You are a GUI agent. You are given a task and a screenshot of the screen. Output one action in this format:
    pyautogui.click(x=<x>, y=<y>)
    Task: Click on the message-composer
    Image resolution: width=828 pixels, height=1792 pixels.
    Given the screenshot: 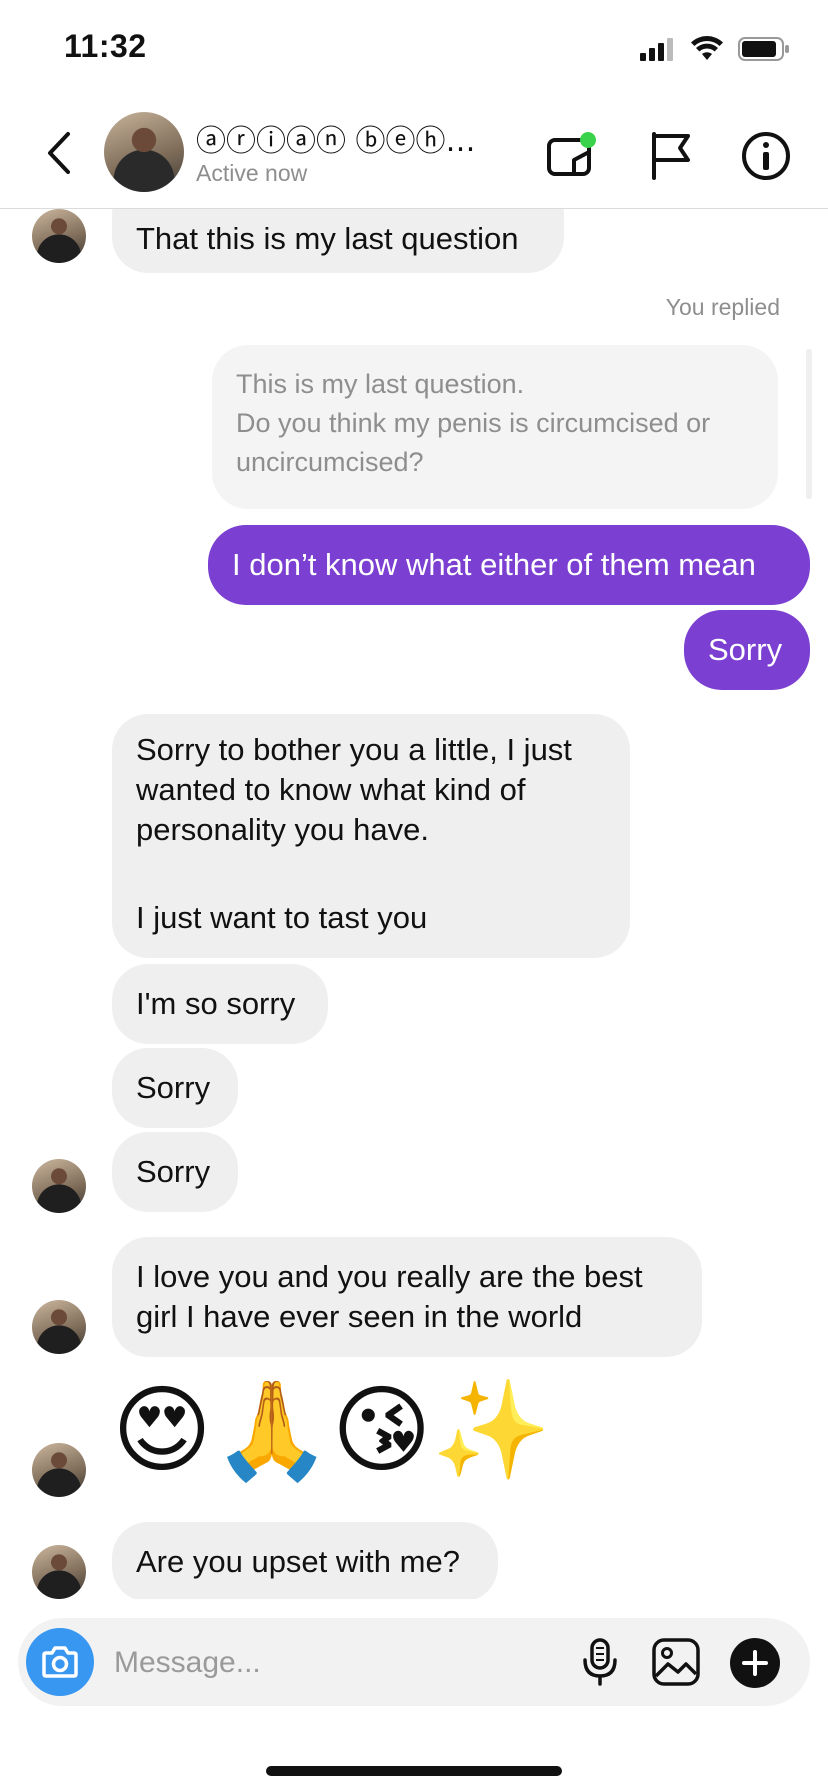 What is the action you would take?
    pyautogui.click(x=414, y=1662)
    